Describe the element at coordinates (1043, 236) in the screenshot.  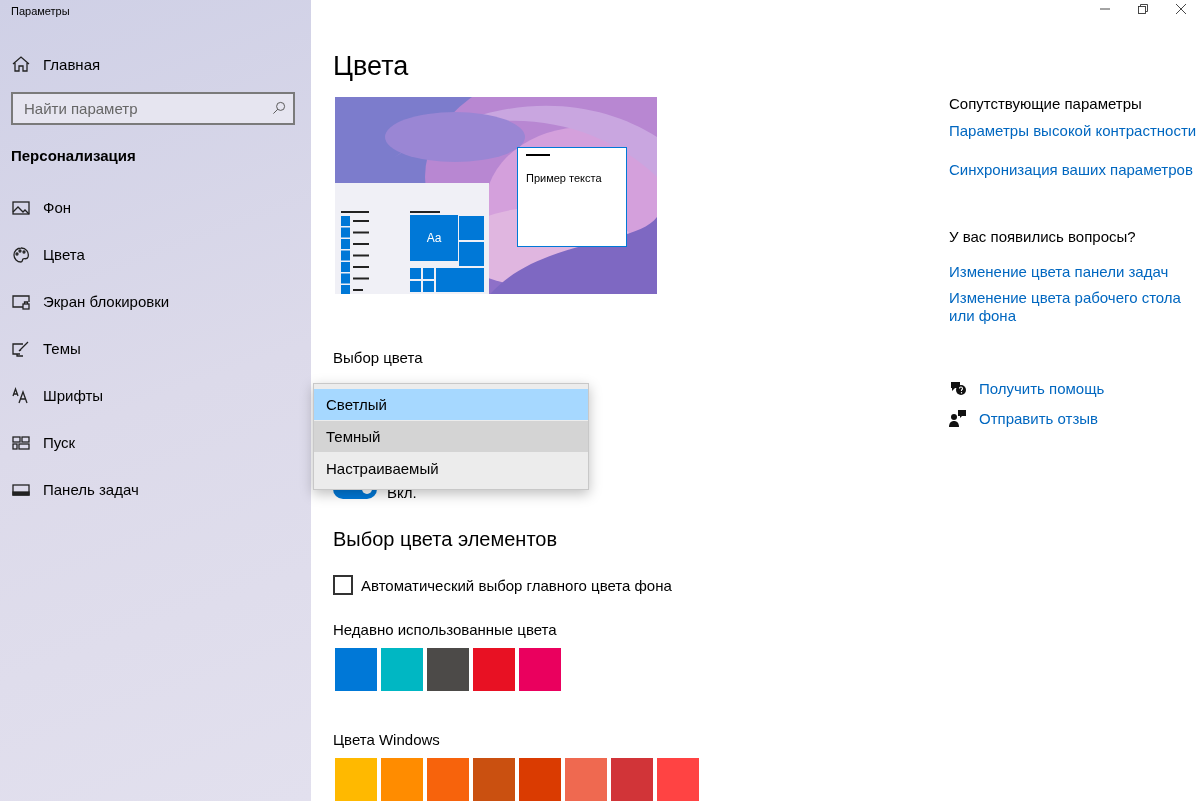
I see `questions-heading: У вас появились вопросы?` at that location.